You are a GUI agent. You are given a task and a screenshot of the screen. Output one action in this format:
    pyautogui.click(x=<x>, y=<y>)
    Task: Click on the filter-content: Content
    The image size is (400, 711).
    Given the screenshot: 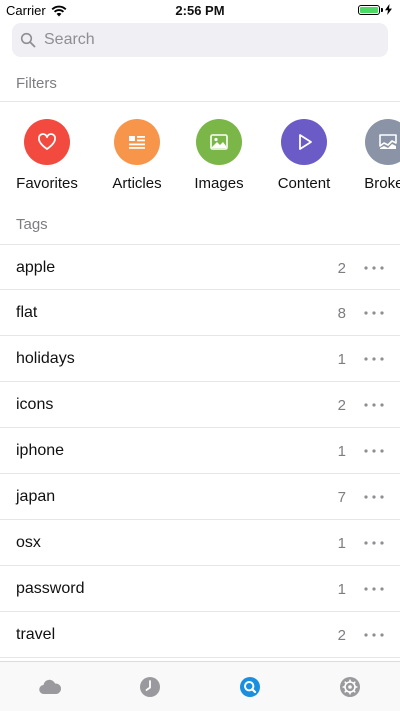 What is the action you would take?
    pyautogui.click(x=304, y=155)
    